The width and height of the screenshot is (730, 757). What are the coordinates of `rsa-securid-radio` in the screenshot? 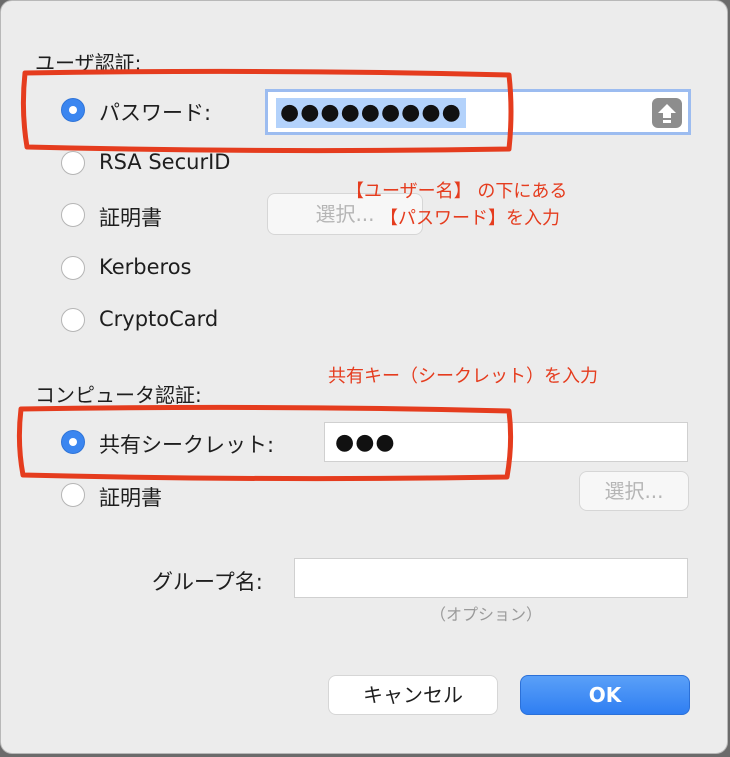 It's located at (73, 163).